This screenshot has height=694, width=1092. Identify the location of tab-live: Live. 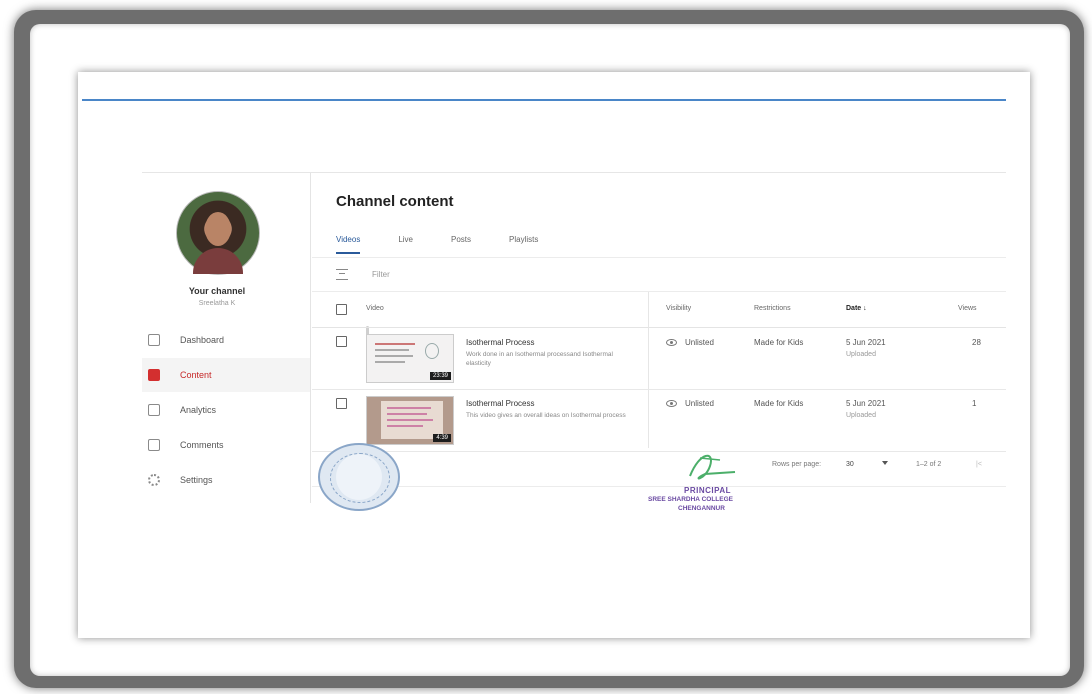
(405, 244).